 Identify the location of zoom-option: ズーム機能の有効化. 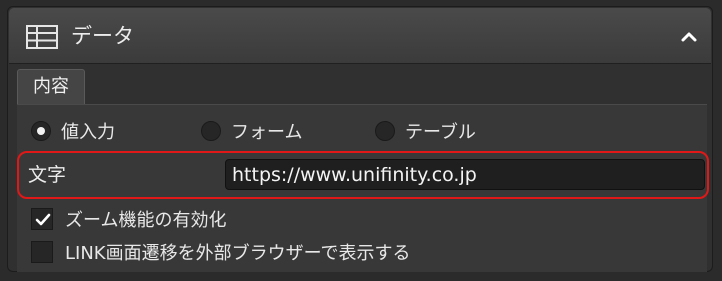
(128, 219).